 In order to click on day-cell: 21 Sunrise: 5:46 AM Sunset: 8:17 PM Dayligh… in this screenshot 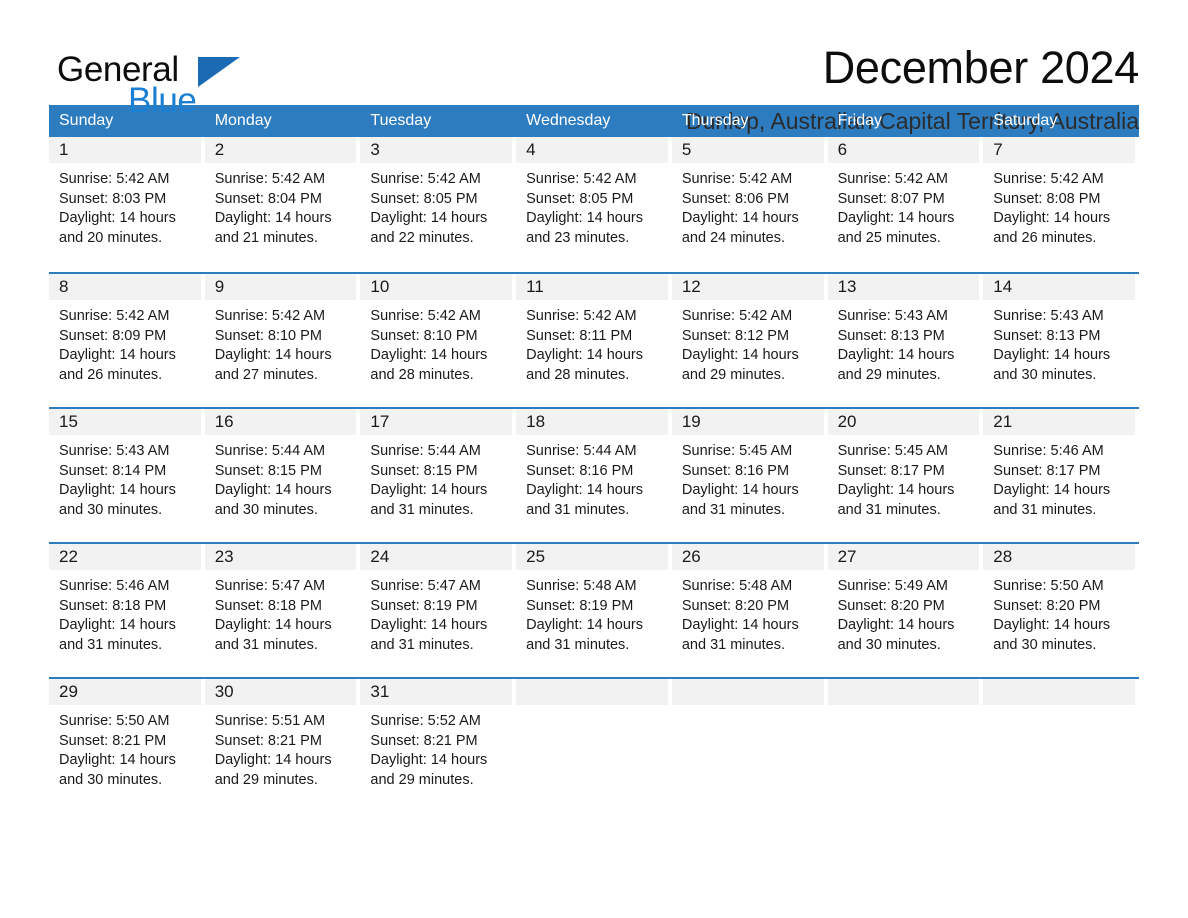, I will do `click(1061, 475)`.